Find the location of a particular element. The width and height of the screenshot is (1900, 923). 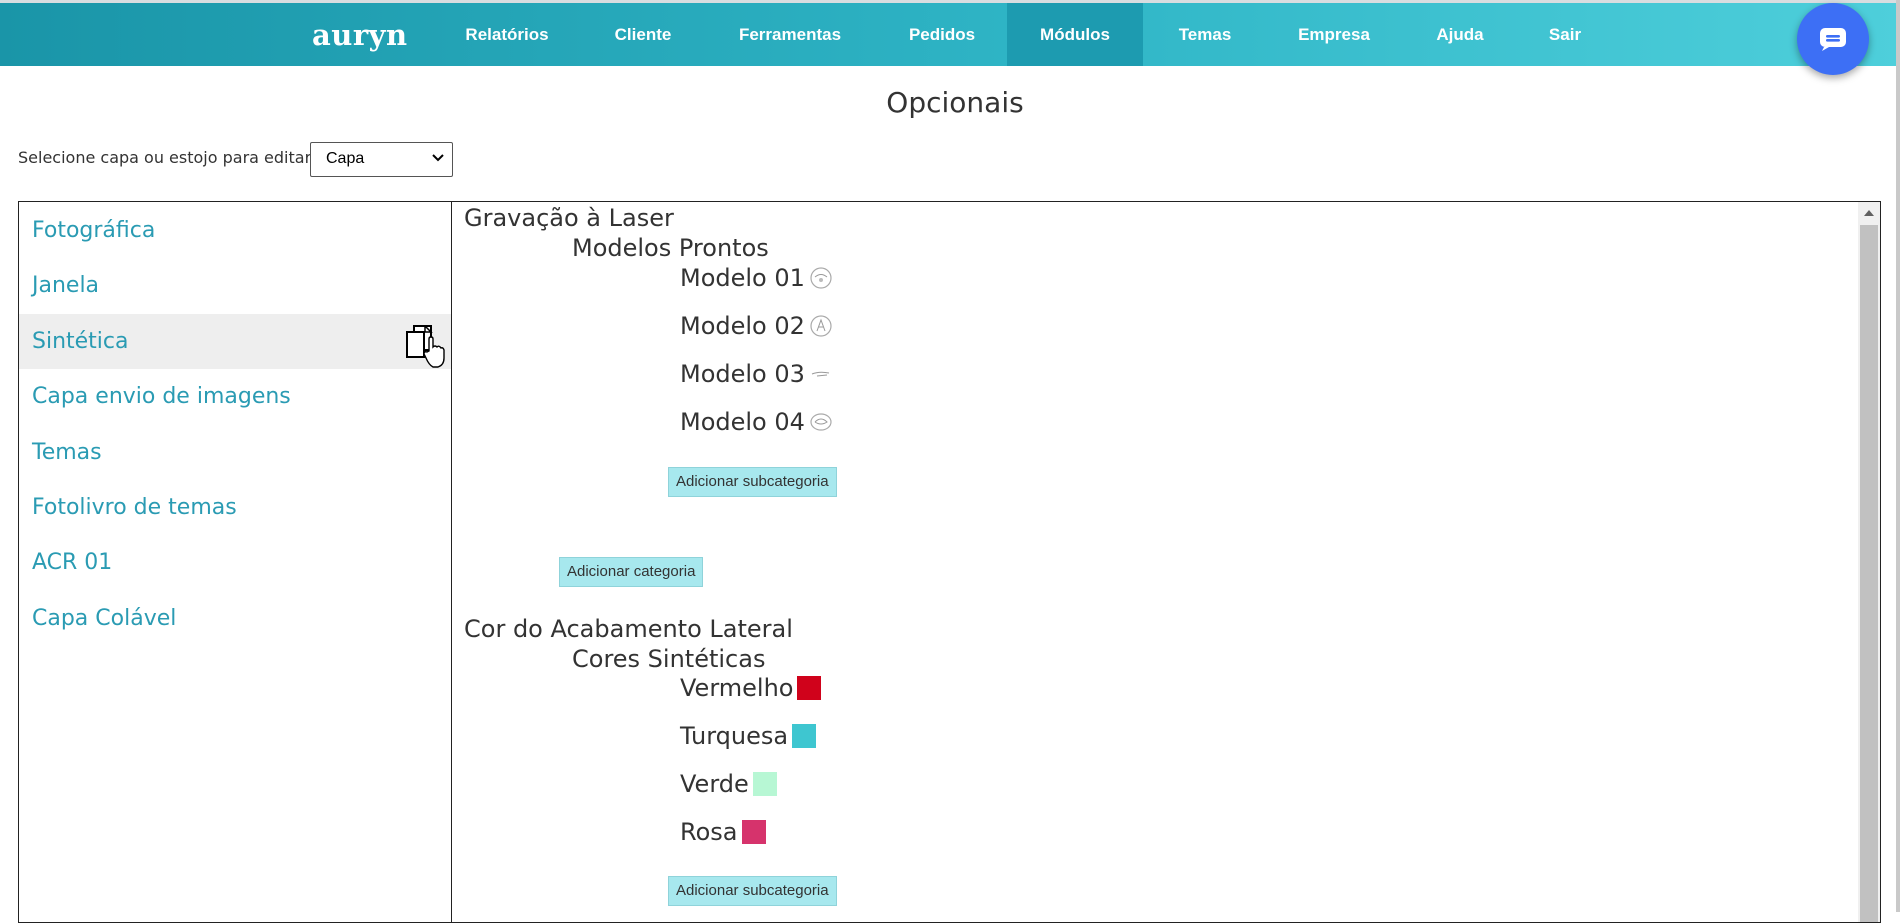

nav-item-pedidos: Pedidos is located at coordinates (942, 34).